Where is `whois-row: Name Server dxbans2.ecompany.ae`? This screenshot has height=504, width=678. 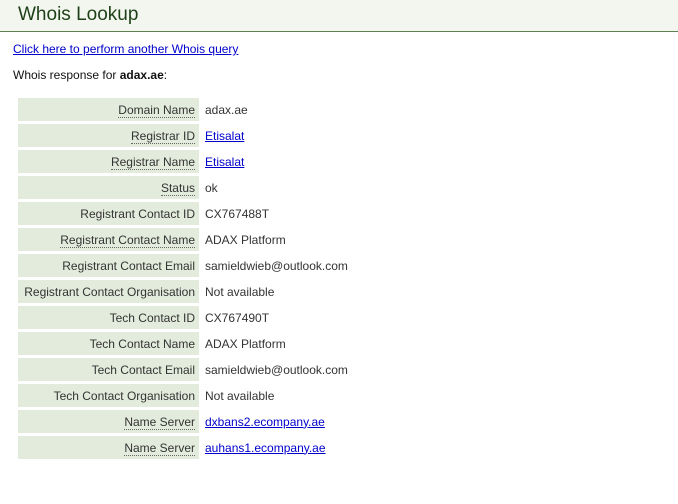 whois-row: Name Server dxbans2.ecompany.ae is located at coordinates (213, 421).